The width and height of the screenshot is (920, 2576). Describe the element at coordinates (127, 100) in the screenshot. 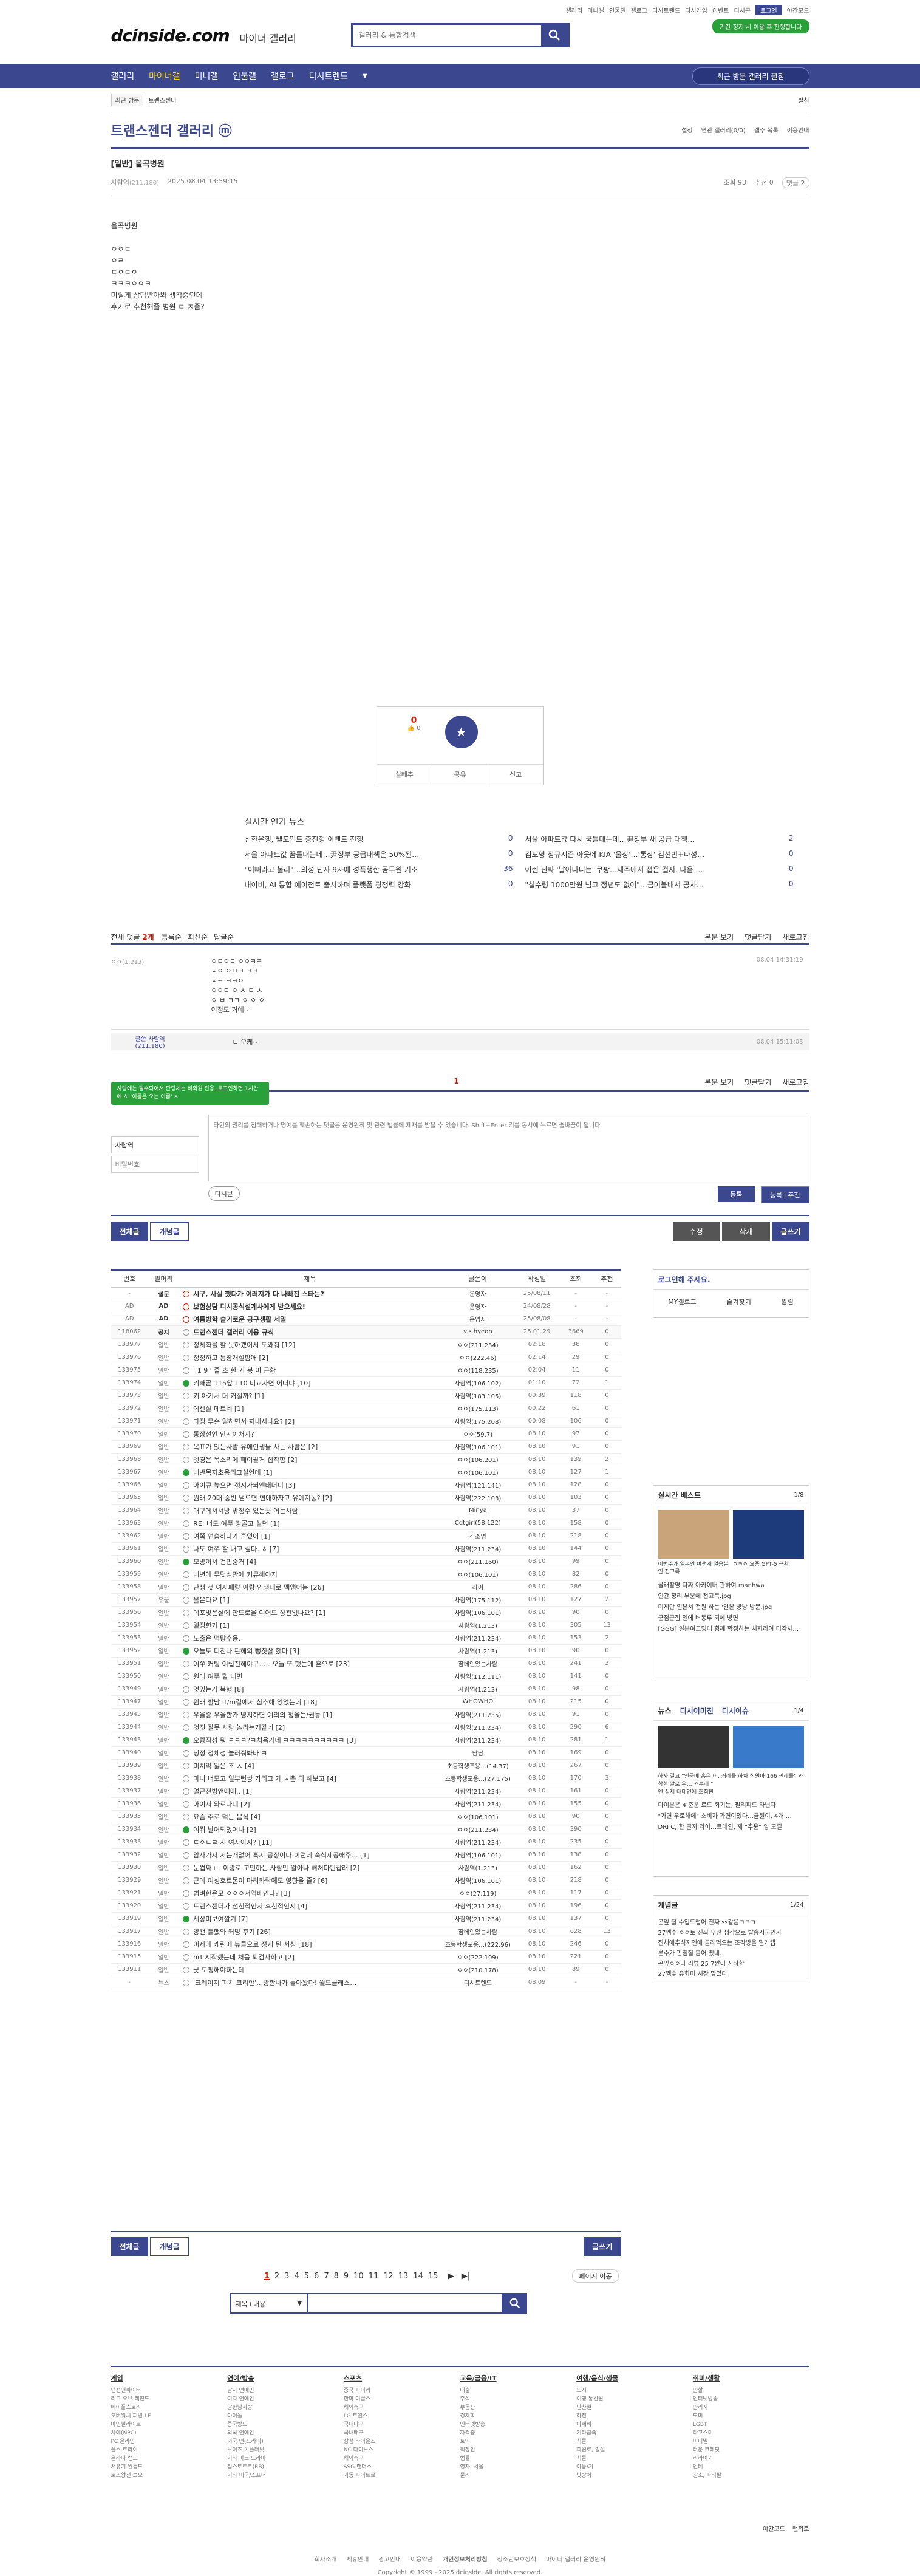

I see `recent-visit-button: 최근 방문` at that location.